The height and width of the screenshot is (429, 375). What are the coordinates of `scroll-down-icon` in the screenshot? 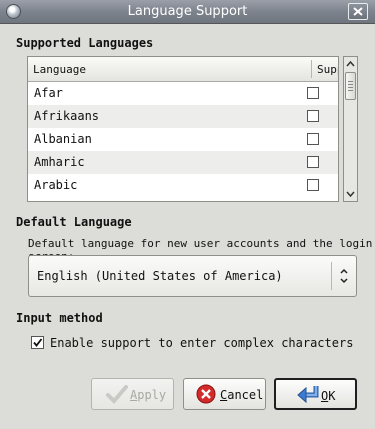 It's located at (350, 194).